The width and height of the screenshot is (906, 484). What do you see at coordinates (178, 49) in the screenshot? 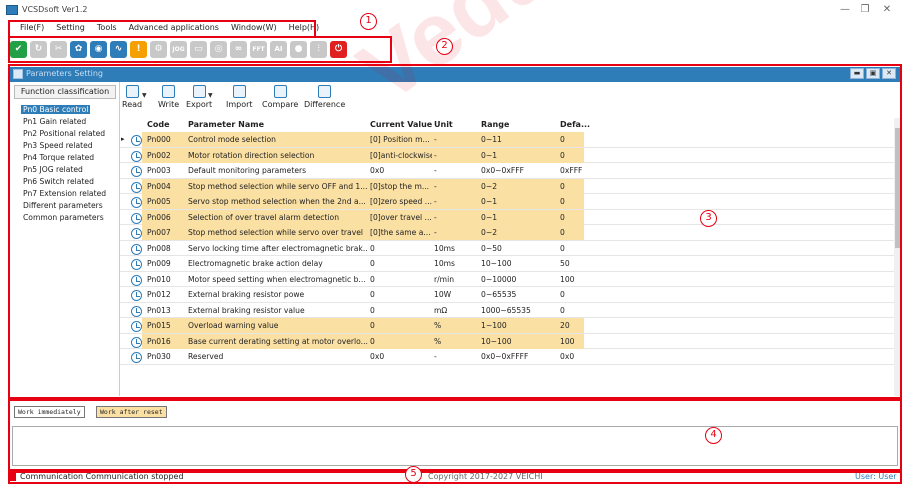
I see `jog-icon: JOG` at bounding box center [178, 49].